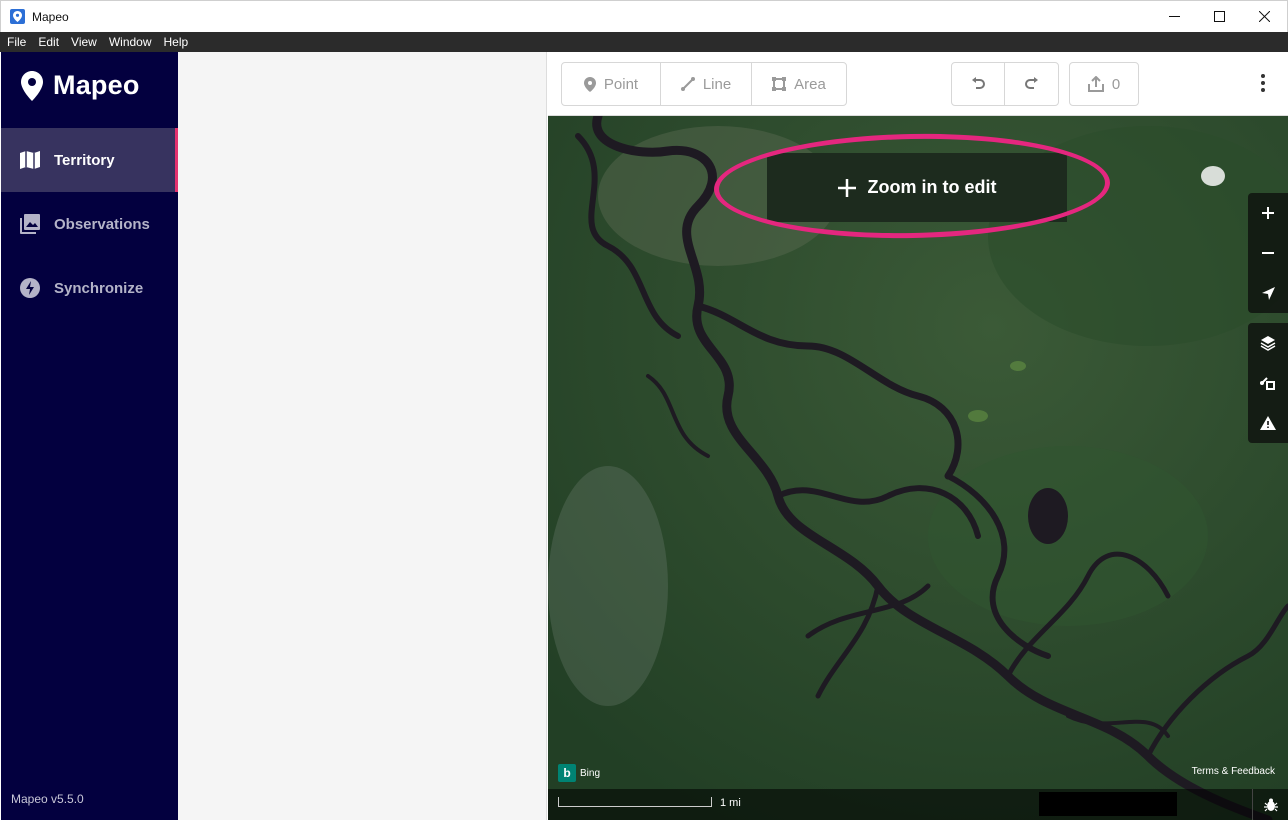 Image resolution: width=1288 pixels, height=821 pixels. What do you see at coordinates (730, 803) in the screenshot?
I see `scale-label: 1 mi` at bounding box center [730, 803].